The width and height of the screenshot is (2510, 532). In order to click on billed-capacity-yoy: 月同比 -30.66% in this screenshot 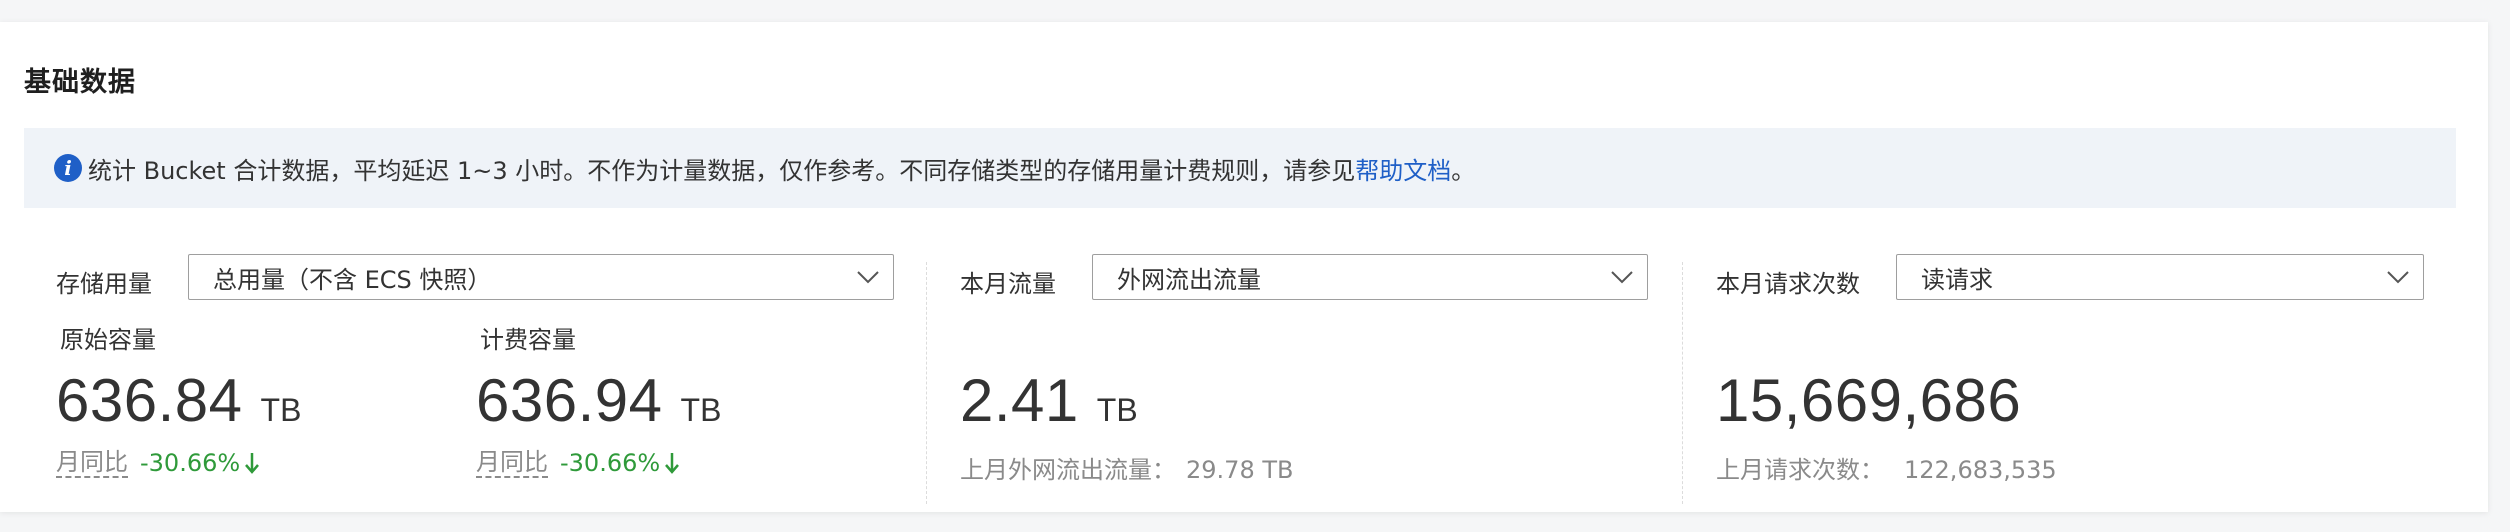, I will do `click(578, 463)`.